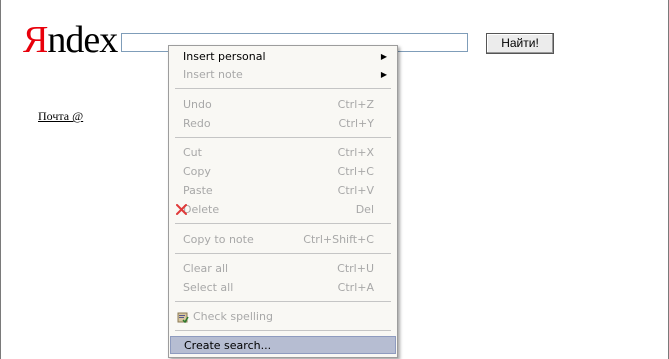 The width and height of the screenshot is (669, 359). I want to click on menu-item-redo: Redo Ctrl+Y, so click(283, 124).